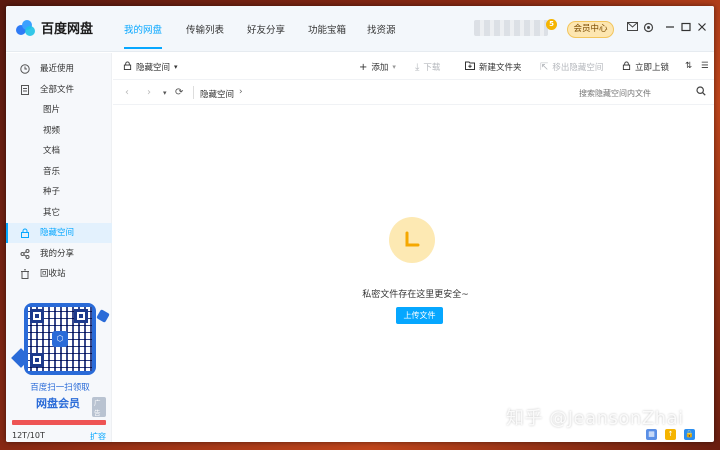 This screenshot has height=450, width=720. What do you see at coordinates (327, 29) in the screenshot?
I see `tab-feature-box: 功能宝箱` at bounding box center [327, 29].